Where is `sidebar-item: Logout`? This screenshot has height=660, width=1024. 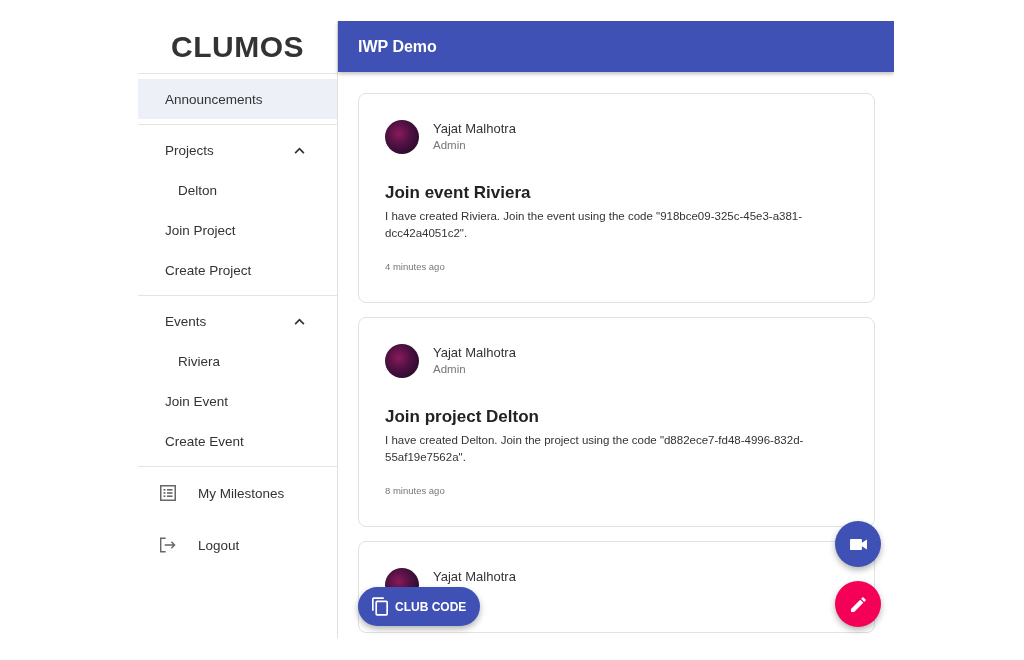 sidebar-item: Logout is located at coordinates (237, 545).